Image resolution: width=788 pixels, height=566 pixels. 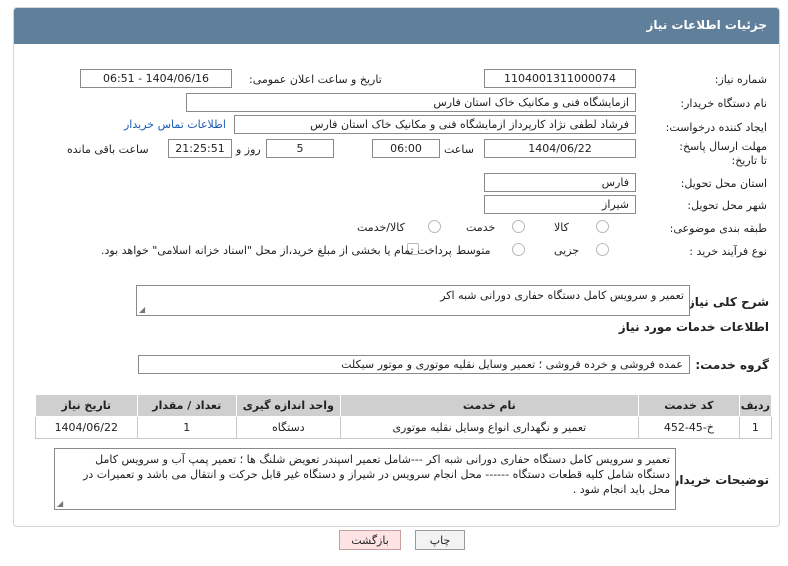 What do you see at coordinates (381, 227) in the screenshot?
I see `category-goods-service-label: کالا/خدمت` at bounding box center [381, 227].